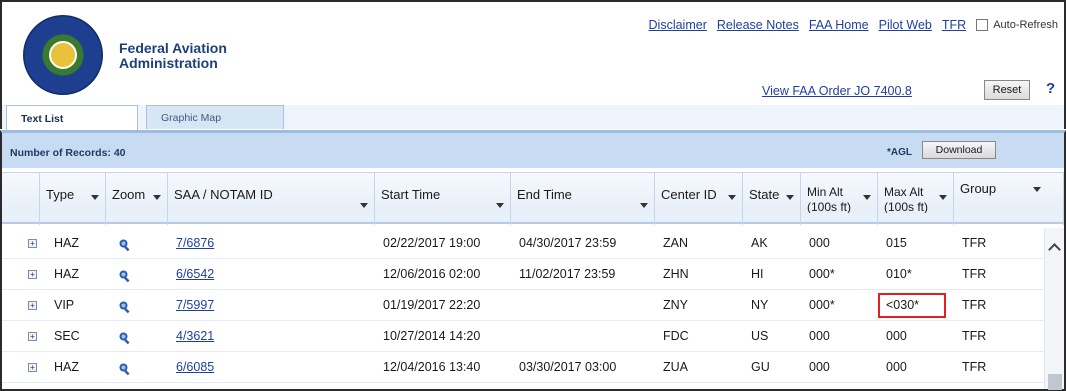 The image size is (1066, 391). Describe the element at coordinates (982, 25) in the screenshot. I see `auto-refresh-checkbox` at that location.